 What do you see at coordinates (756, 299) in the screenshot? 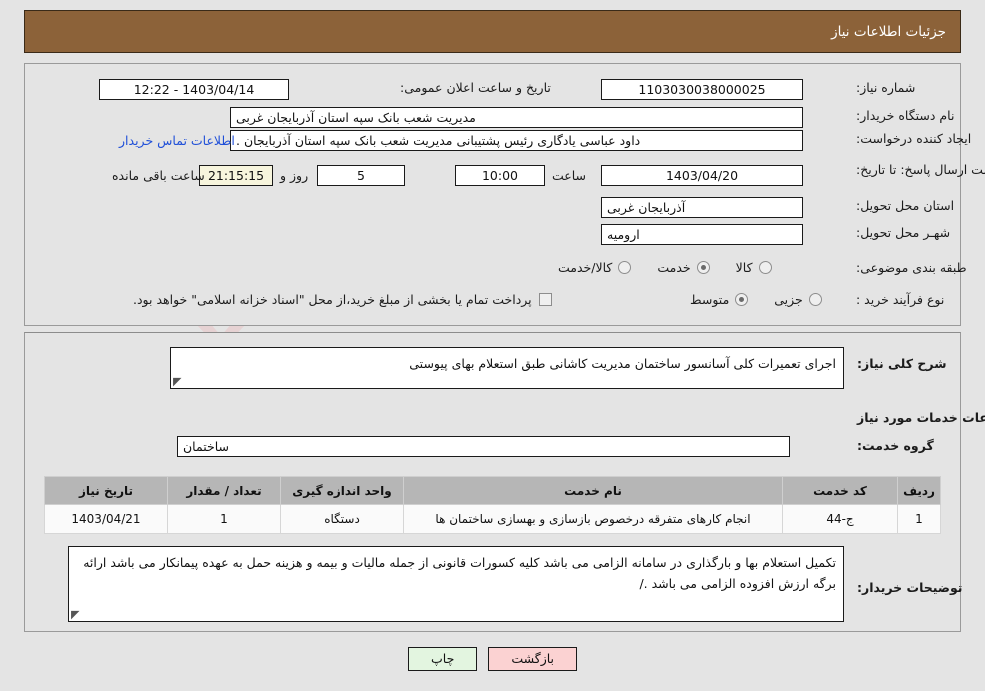
I see `process-radio-group: جزیی متوسط` at bounding box center [756, 299].